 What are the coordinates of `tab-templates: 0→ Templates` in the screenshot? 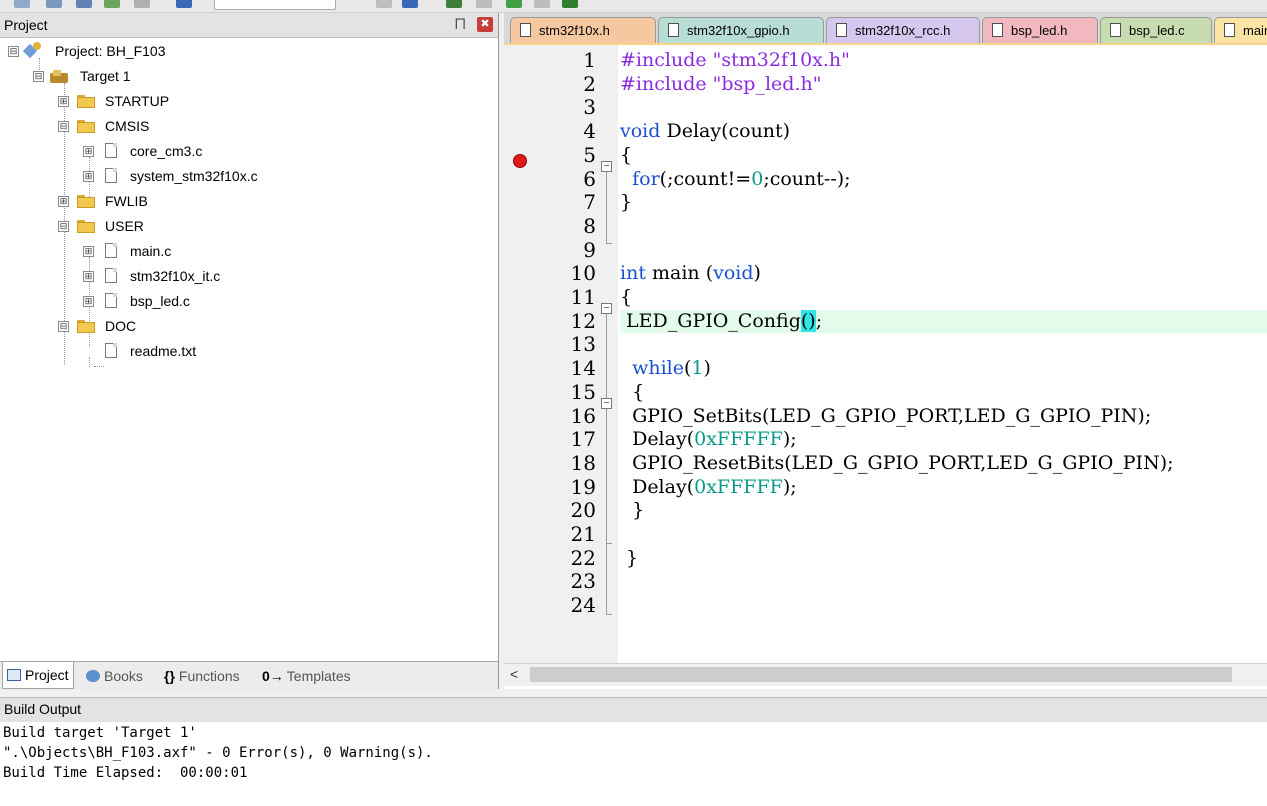 It's located at (306, 676).